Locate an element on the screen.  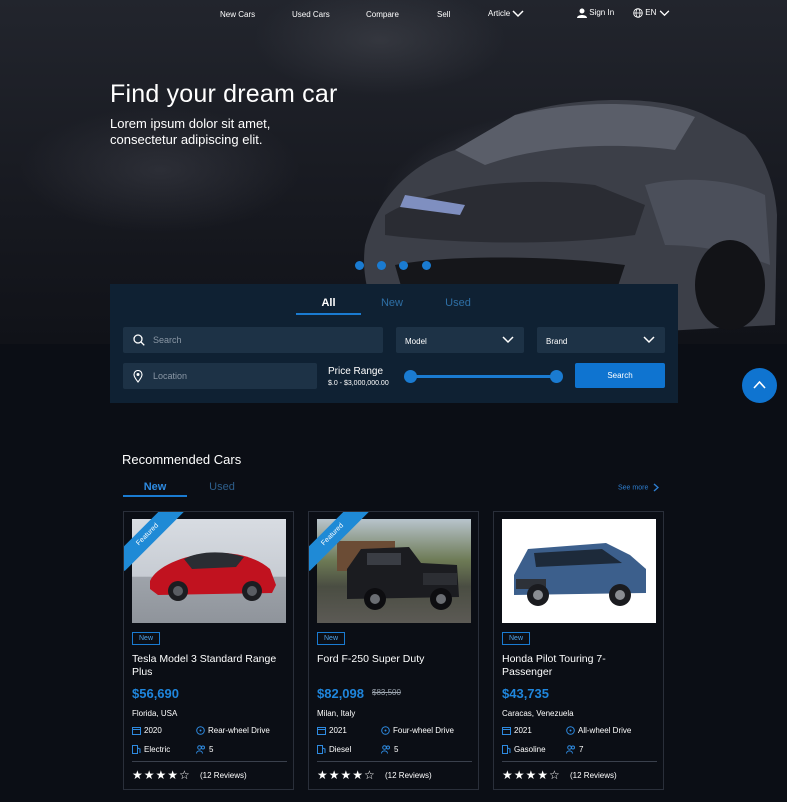
search-tab-used: Used is located at coordinates (458, 303).